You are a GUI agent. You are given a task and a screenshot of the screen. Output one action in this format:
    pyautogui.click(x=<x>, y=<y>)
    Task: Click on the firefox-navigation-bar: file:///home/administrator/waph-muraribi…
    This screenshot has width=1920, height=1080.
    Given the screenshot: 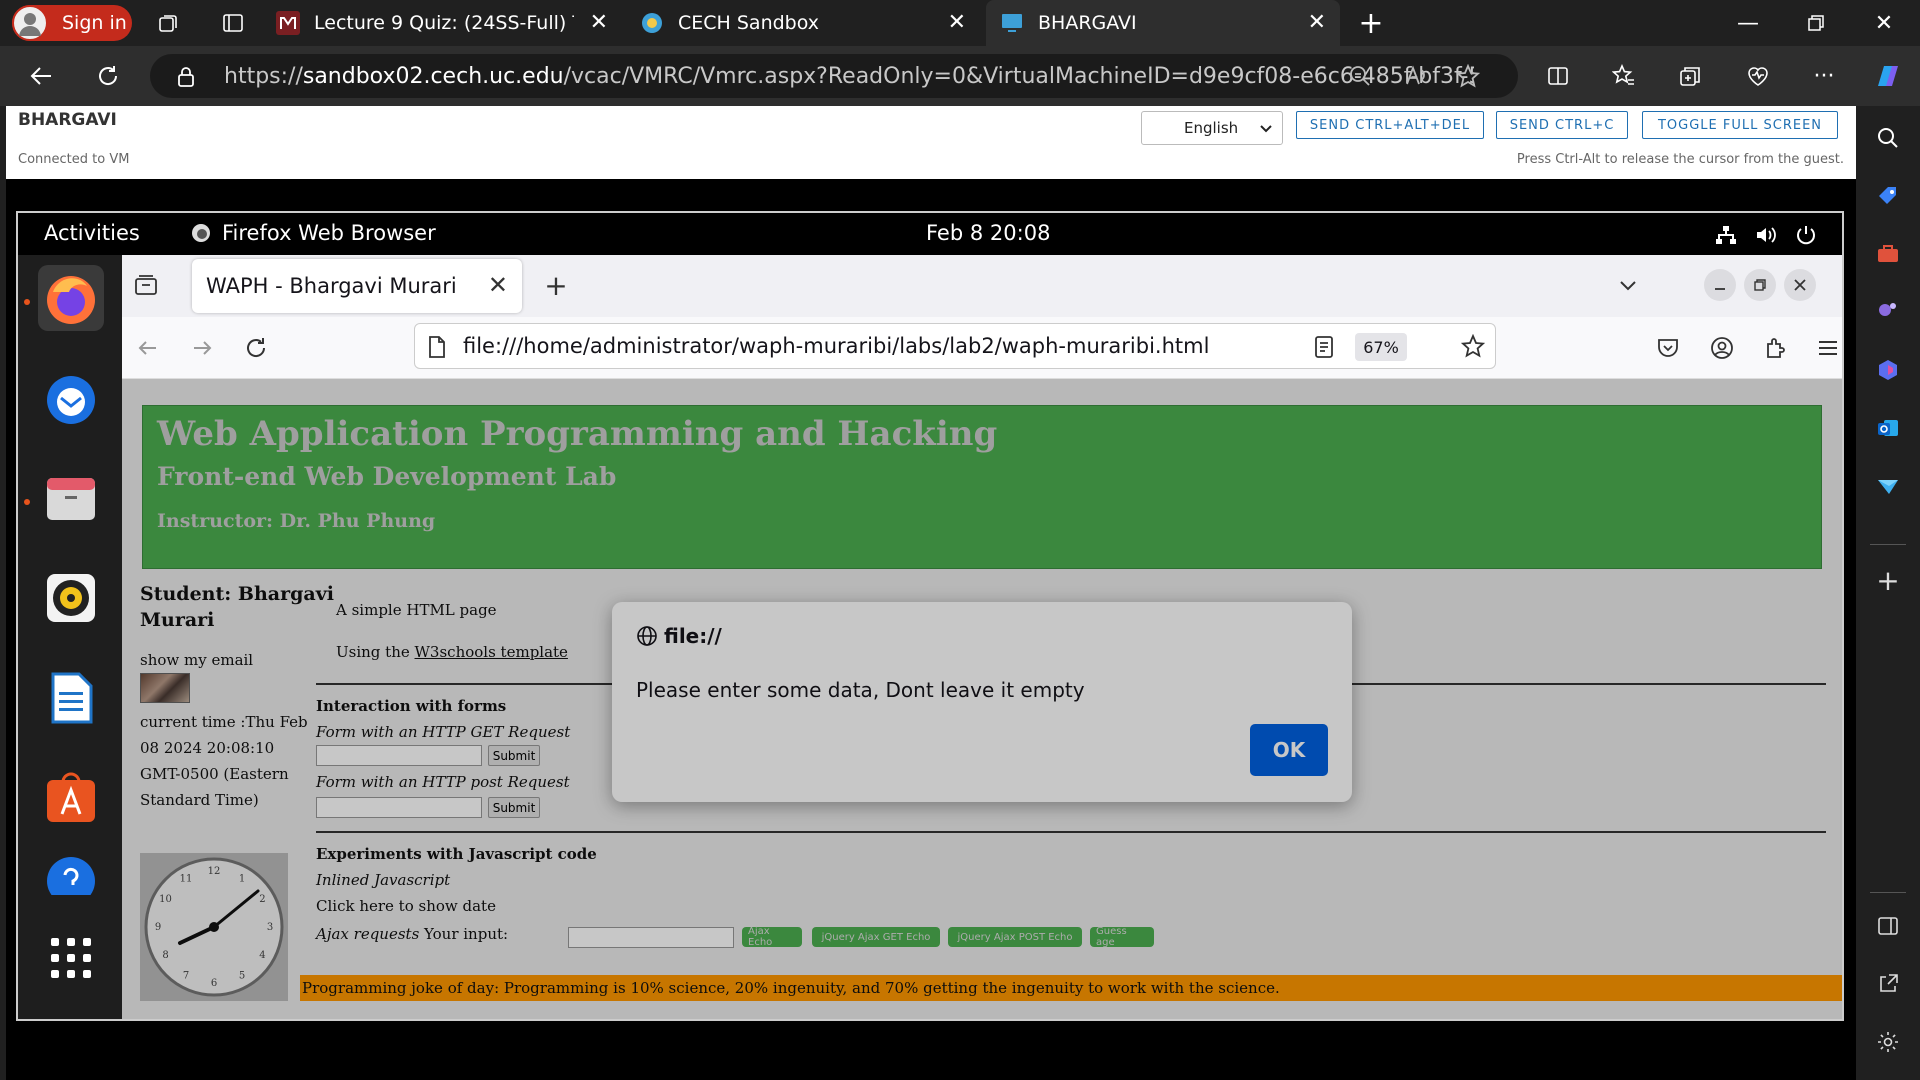 What is the action you would take?
    pyautogui.click(x=982, y=348)
    